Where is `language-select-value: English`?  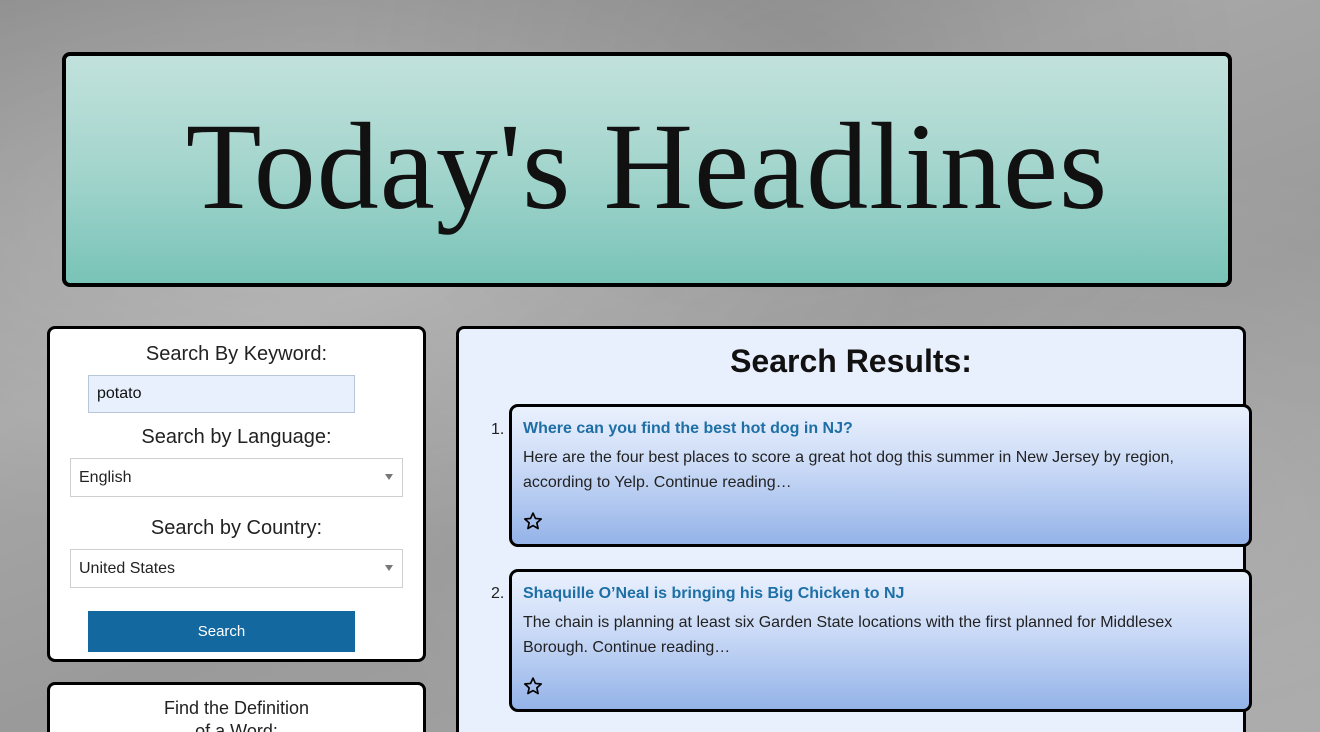
language-select-value: English is located at coordinates (105, 477).